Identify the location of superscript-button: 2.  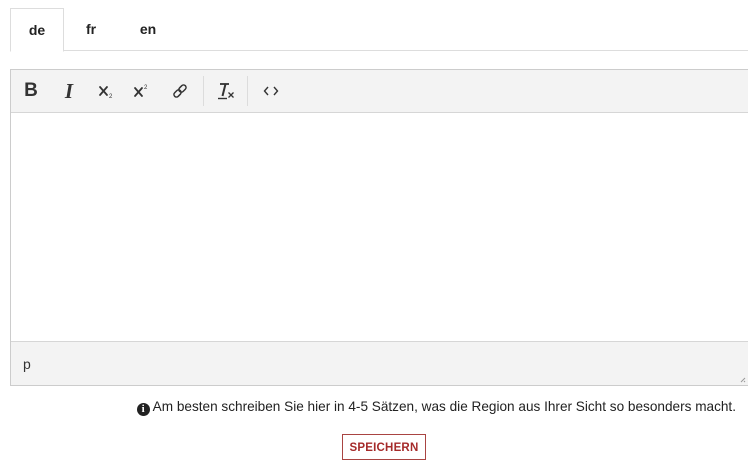
(142, 91).